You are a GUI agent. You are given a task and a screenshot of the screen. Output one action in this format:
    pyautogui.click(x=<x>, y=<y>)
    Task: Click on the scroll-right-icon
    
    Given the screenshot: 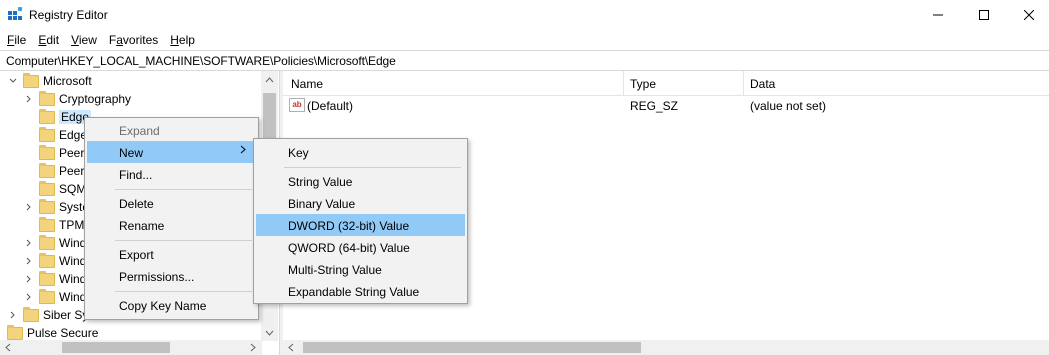 What is the action you would take?
    pyautogui.click(x=252, y=347)
    